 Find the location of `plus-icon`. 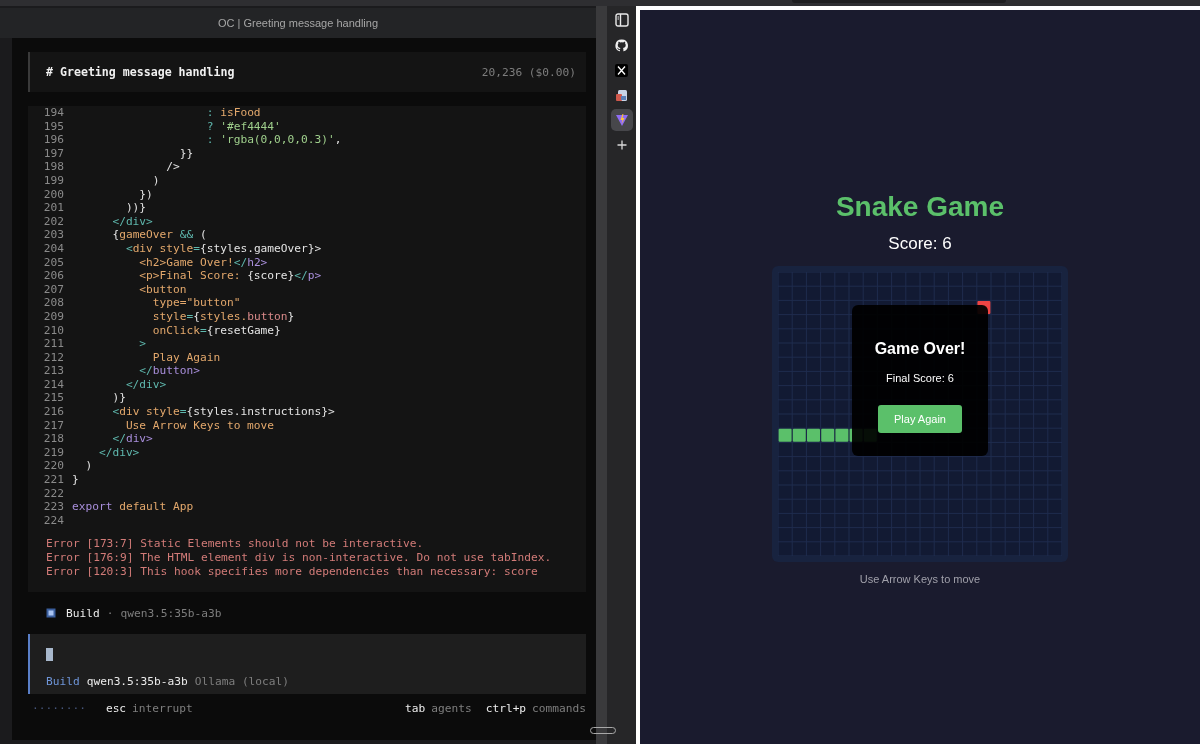

plus-icon is located at coordinates (621, 145).